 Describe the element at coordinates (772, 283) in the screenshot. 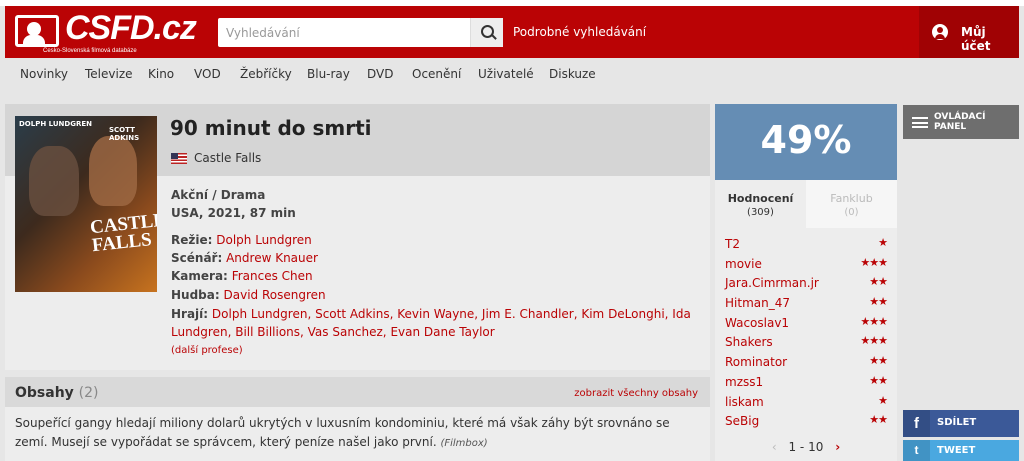

I see `rating-user-link: Jara.Cimrman.jr` at that location.